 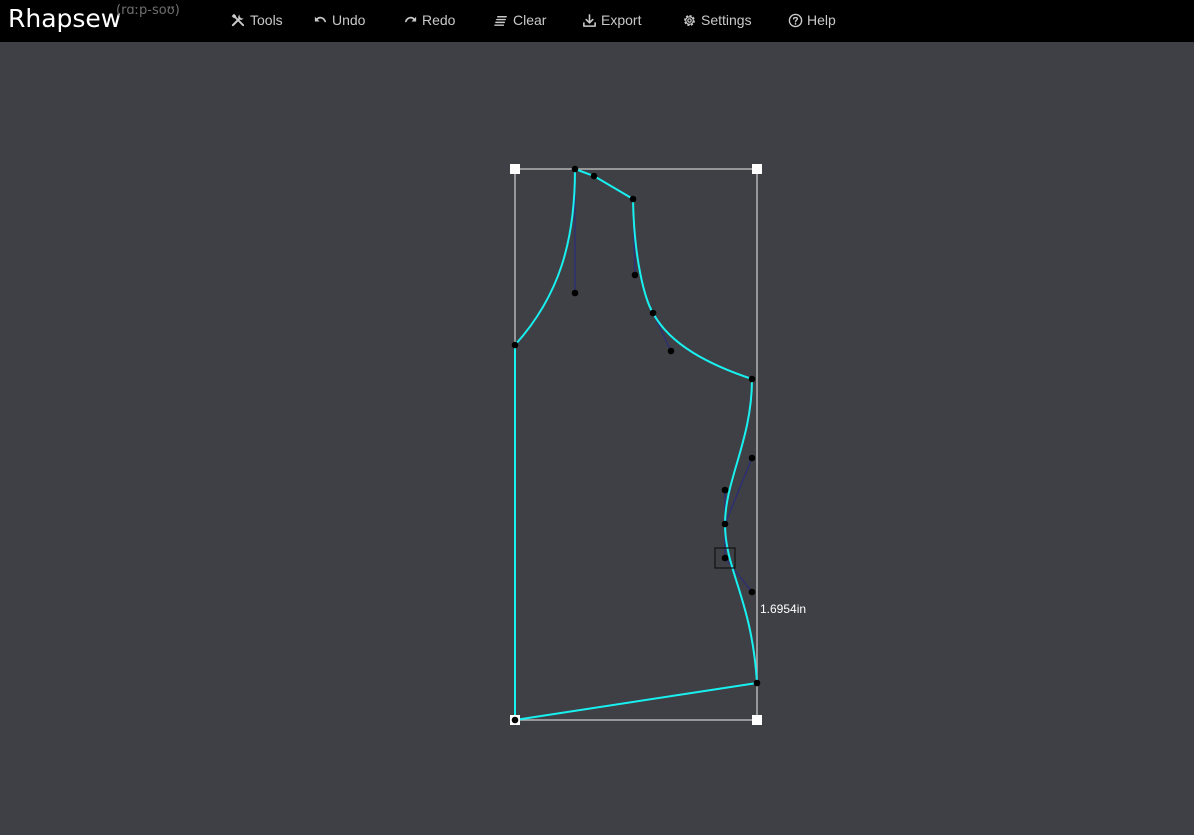 I want to click on corner-handle-bottom-right, so click(x=757, y=720).